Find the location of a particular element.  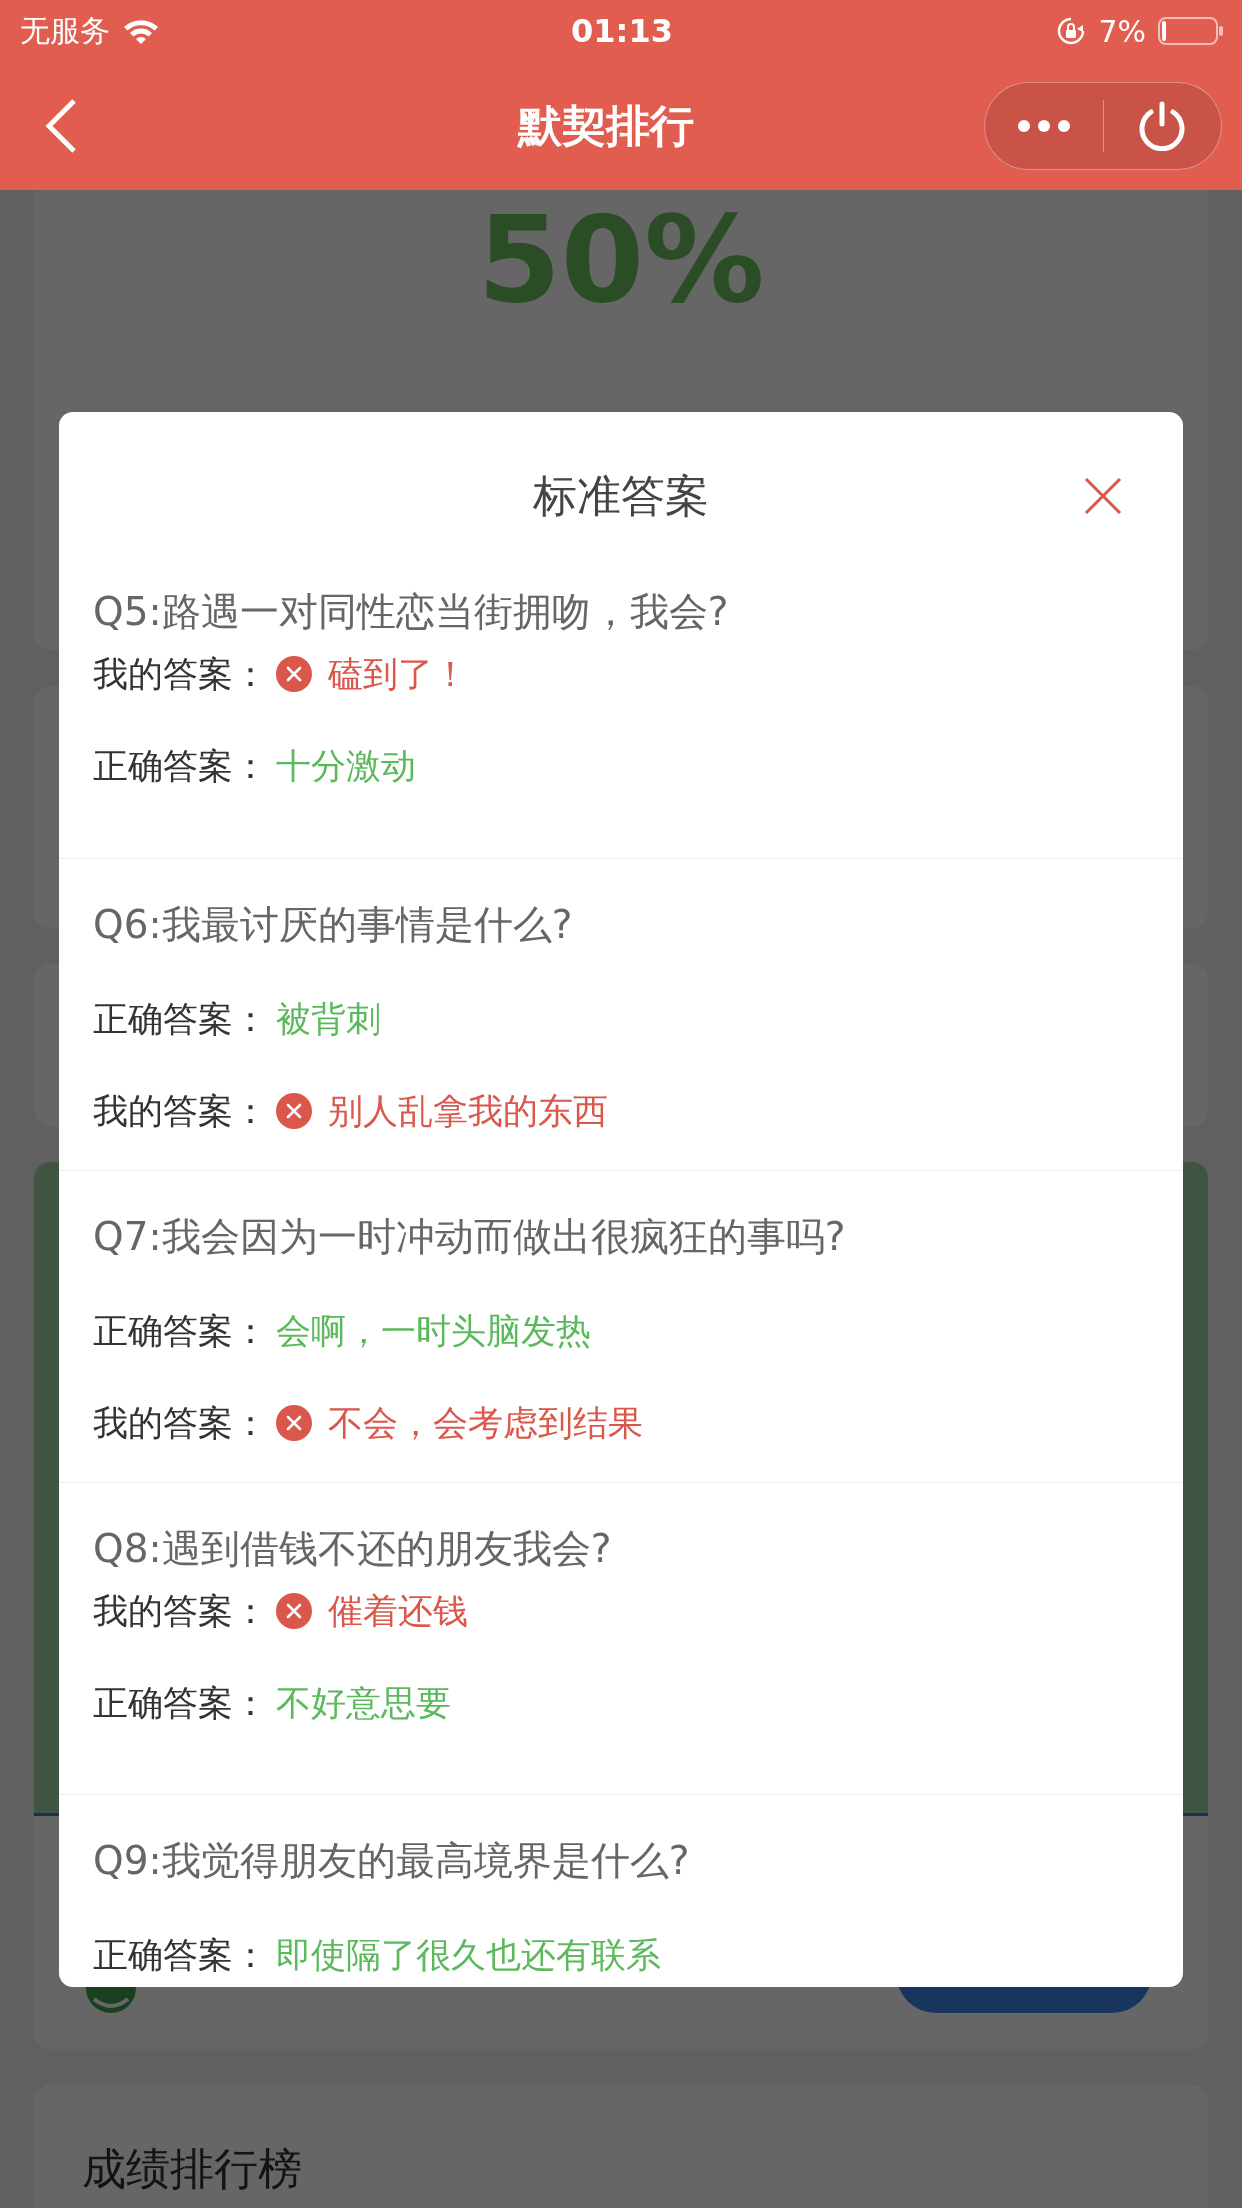

score-percent: 50% is located at coordinates (621, 260).